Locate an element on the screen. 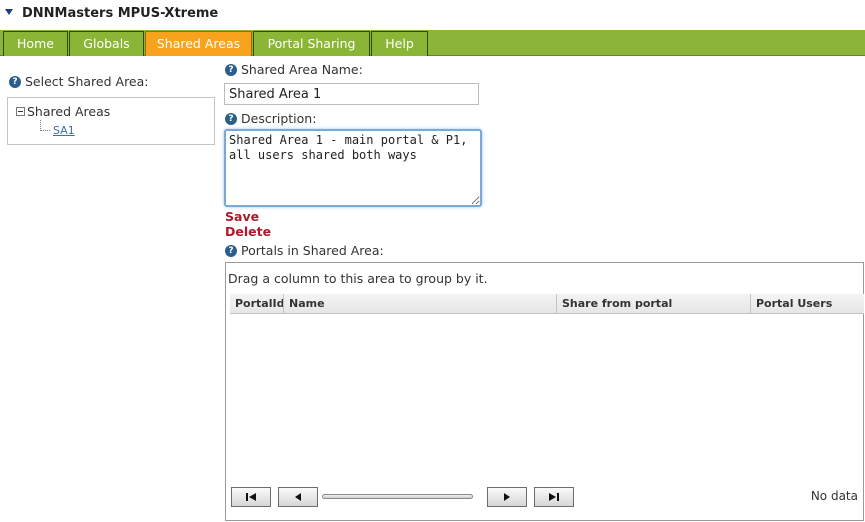  column-header-share-from-portal: Share from portal is located at coordinates (654, 304).